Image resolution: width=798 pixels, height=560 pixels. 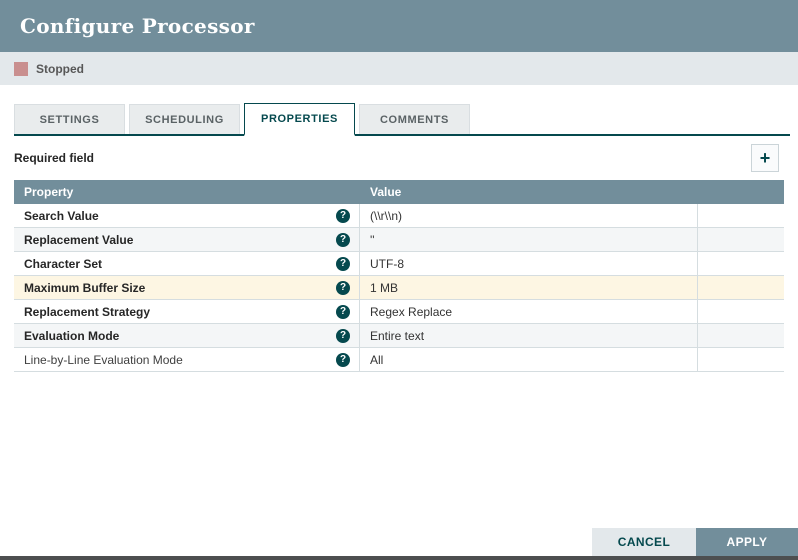 I want to click on canvas-edge, so click(x=399, y=558).